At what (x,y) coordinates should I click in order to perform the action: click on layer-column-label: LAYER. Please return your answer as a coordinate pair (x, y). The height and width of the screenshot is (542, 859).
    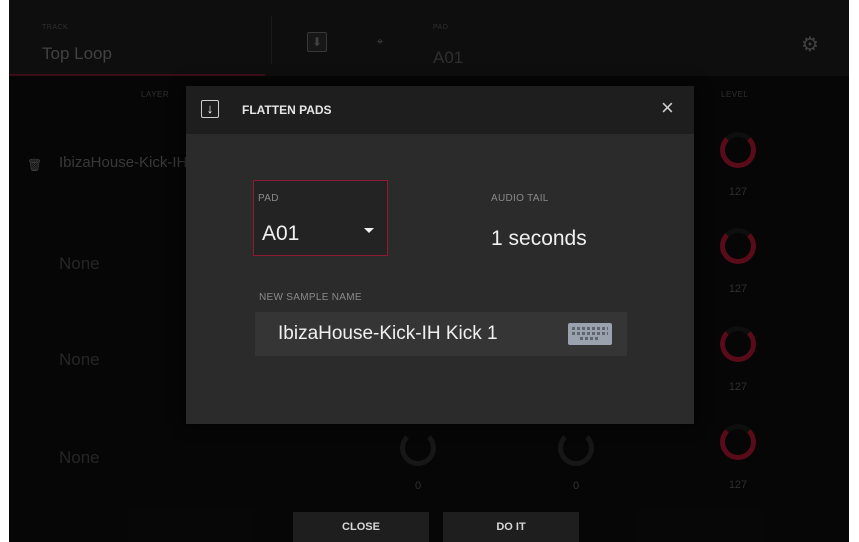
    Looking at the image, I should click on (155, 94).